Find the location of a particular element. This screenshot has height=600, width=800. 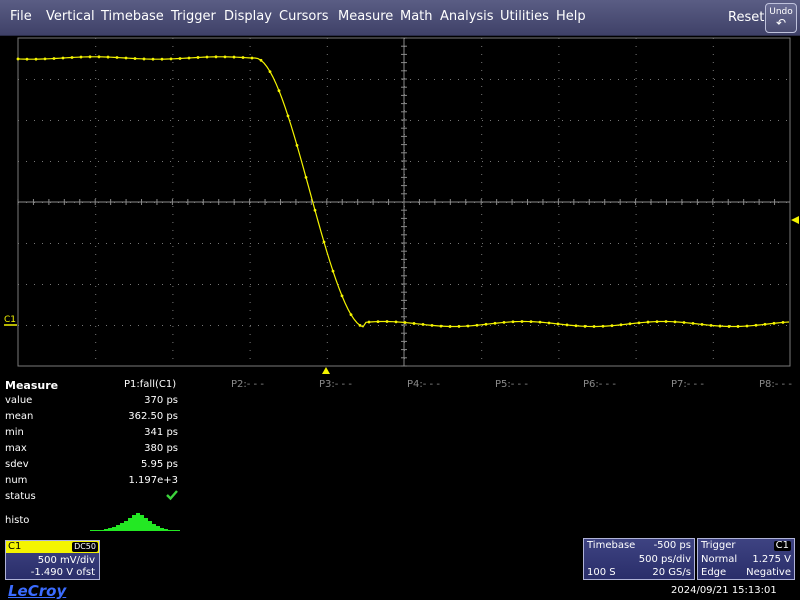

undo-button: Undo ↶ is located at coordinates (781, 18).